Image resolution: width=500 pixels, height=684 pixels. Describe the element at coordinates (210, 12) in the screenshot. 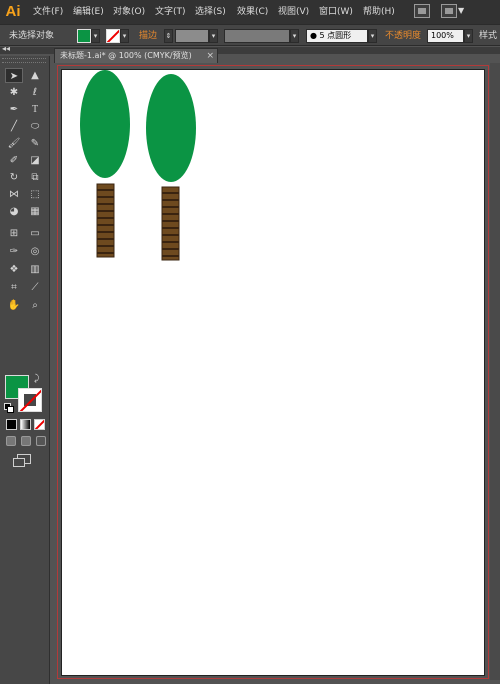

I see `menu-select: 选择(S)` at that location.